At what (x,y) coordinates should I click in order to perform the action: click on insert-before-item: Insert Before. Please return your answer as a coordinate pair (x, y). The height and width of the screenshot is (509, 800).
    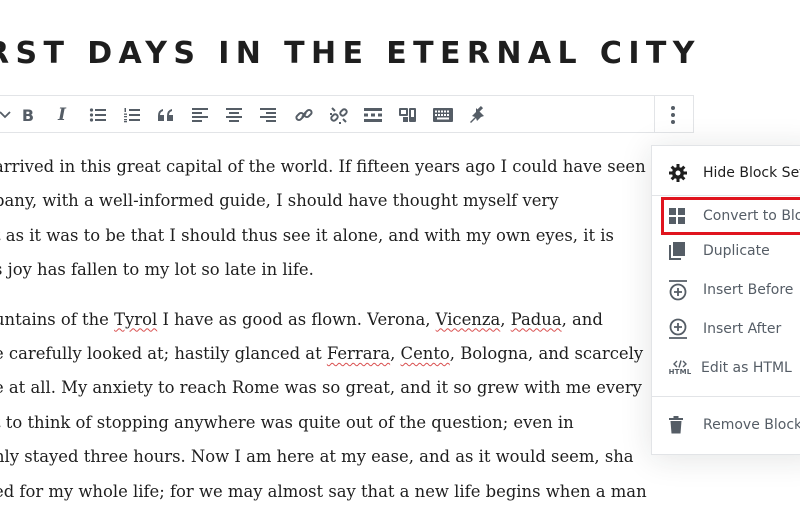
    Looking at the image, I should click on (730, 290).